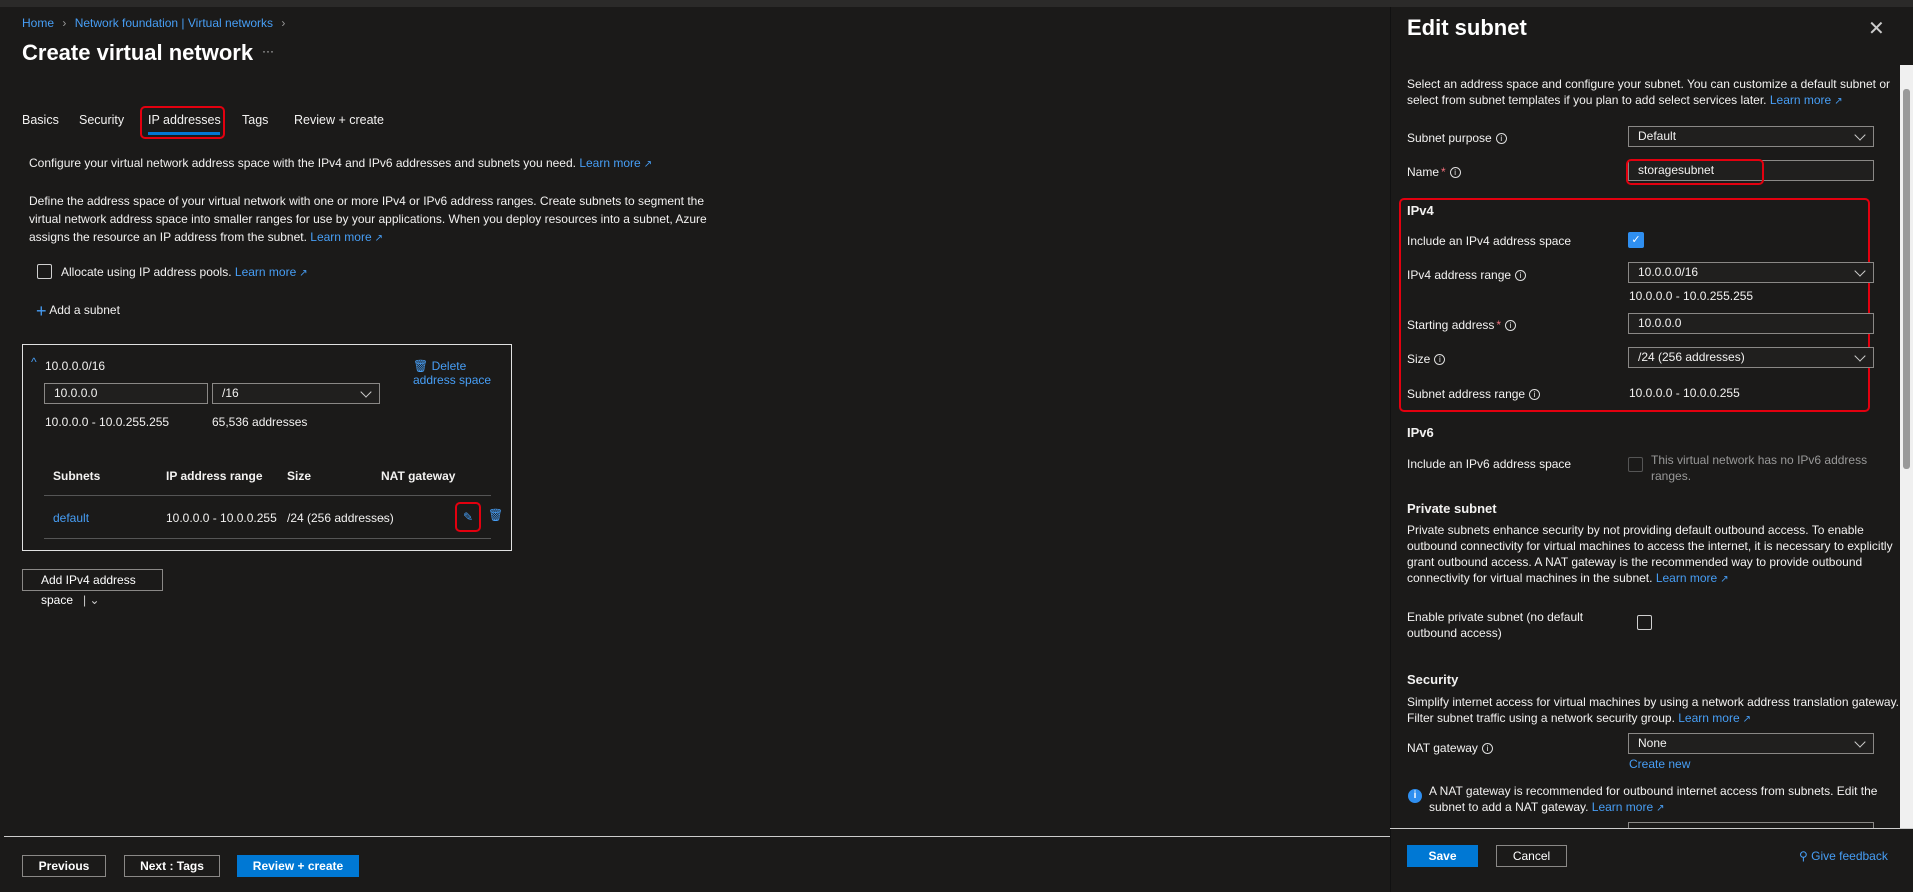 This screenshot has width=1913, height=892. I want to click on scrollbar-thumb, so click(1906, 279).